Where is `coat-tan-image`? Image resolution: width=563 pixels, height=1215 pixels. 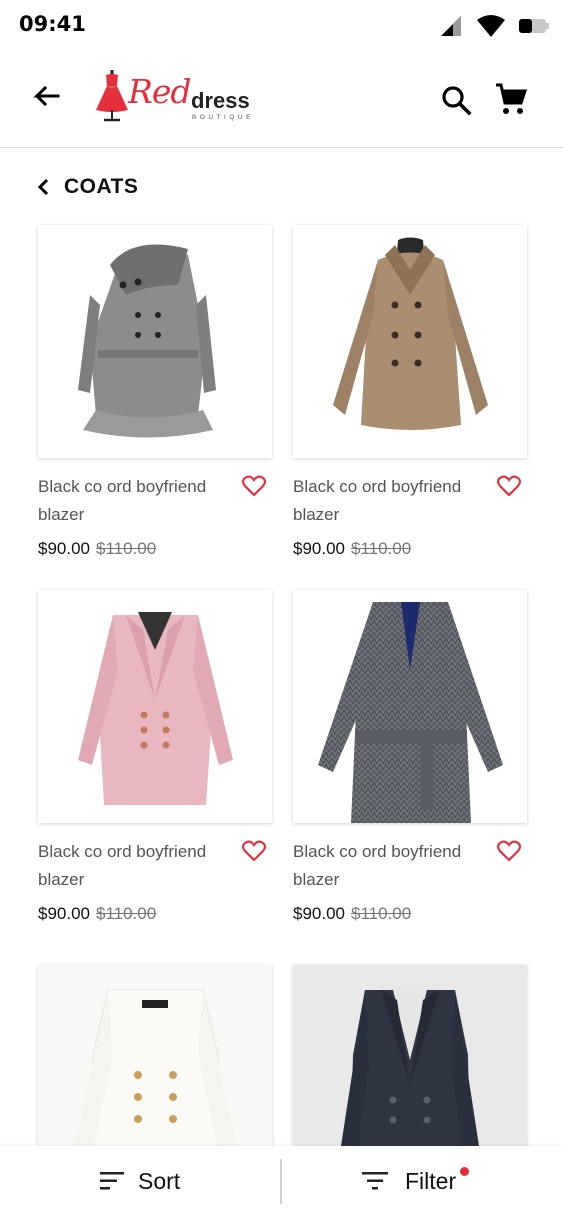 coat-tan-image is located at coordinates (410, 333).